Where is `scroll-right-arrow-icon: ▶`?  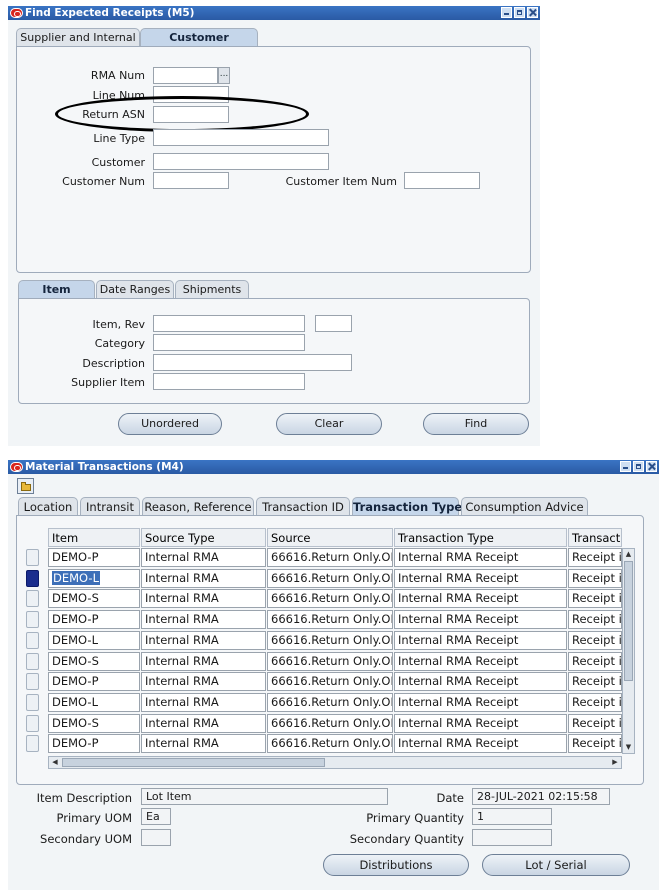 scroll-right-arrow-icon: ▶ is located at coordinates (615, 762).